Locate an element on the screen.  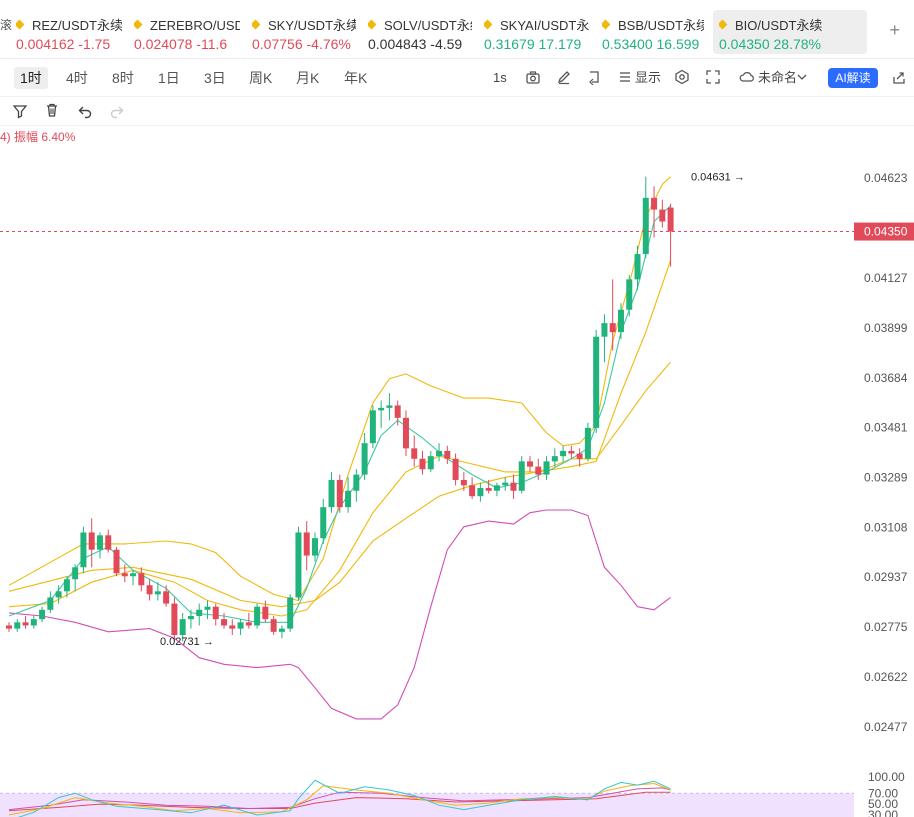
ticker-symbol-label: ZEREBRO/USDT永续 is located at coordinates (195, 25).